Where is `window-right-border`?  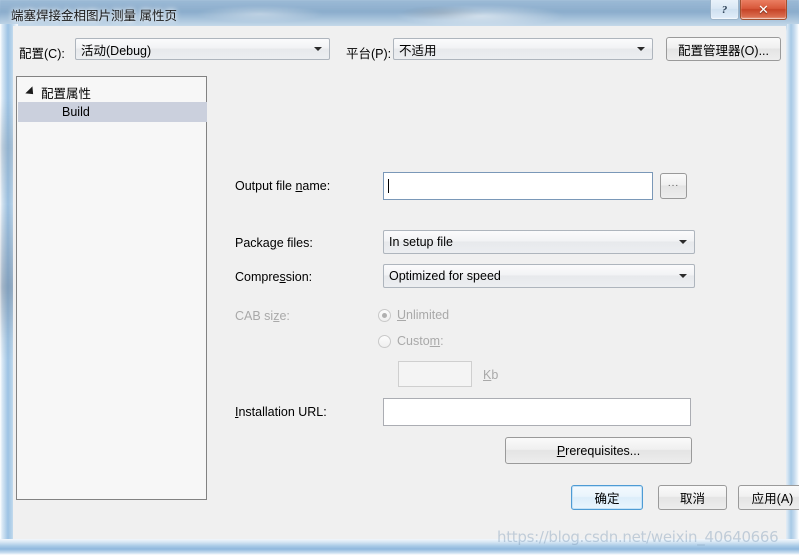 window-right-border is located at coordinates (793, 289).